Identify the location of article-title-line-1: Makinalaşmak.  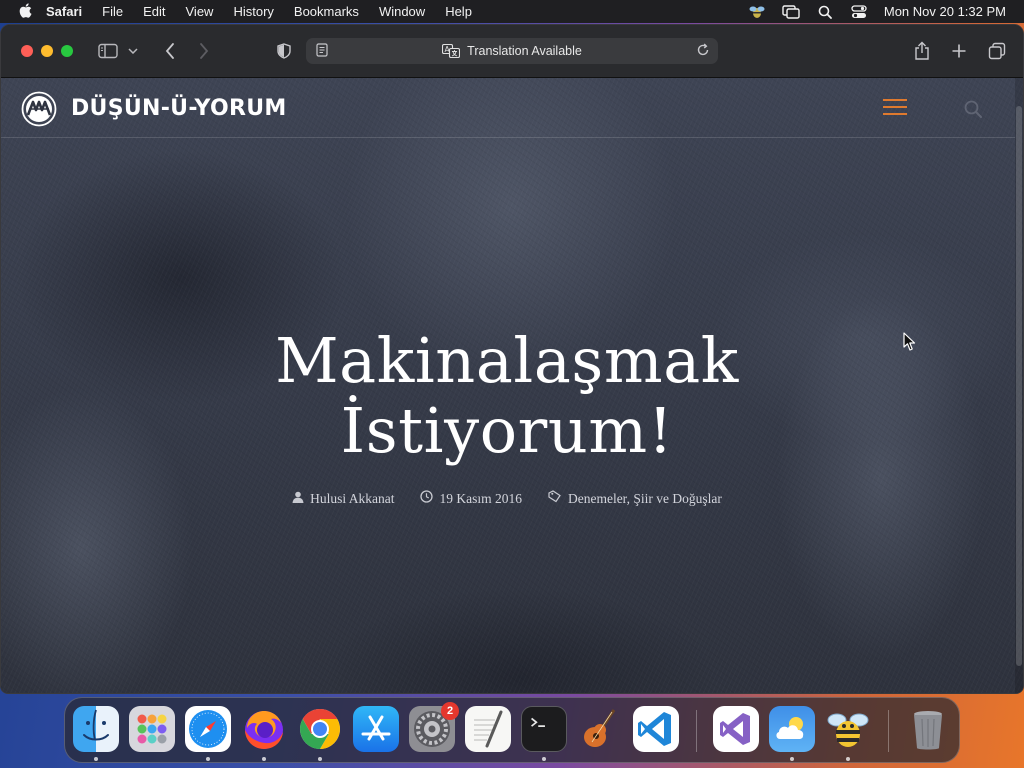
(507, 360).